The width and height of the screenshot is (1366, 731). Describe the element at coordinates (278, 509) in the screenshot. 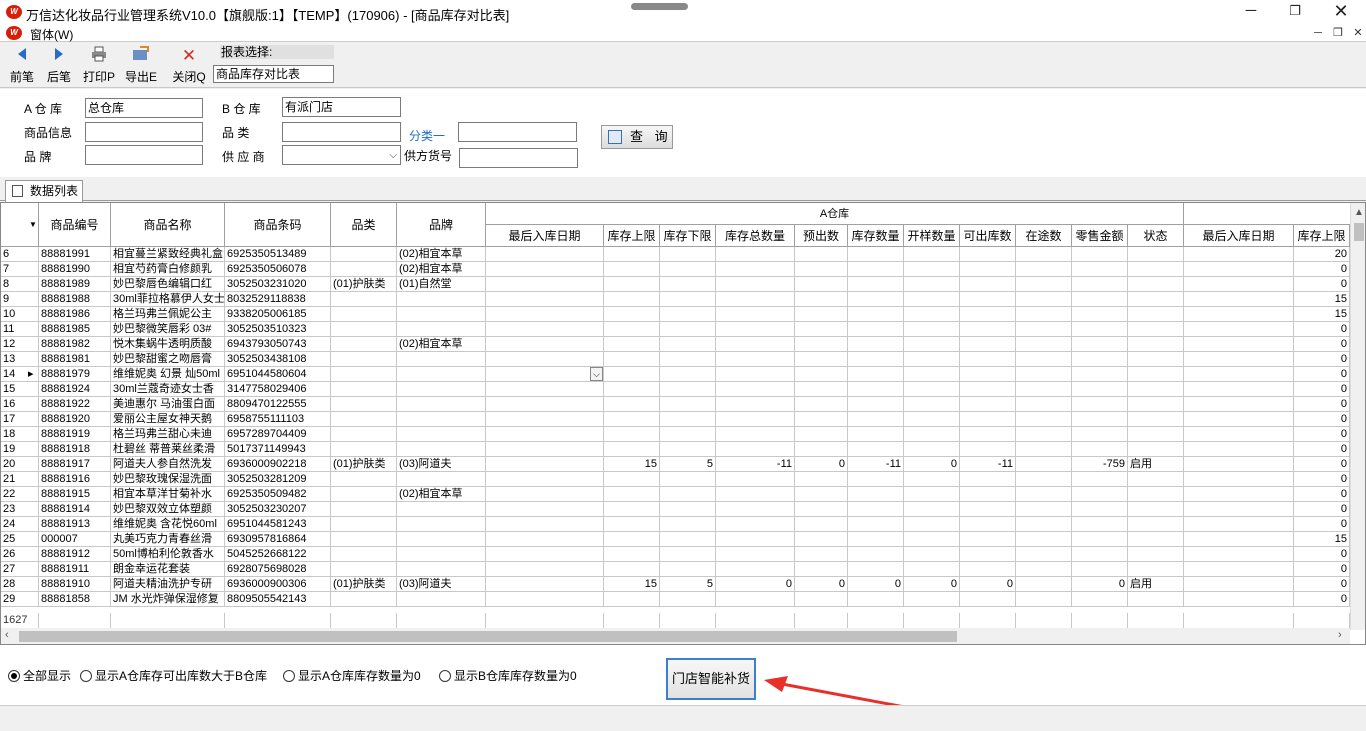

I see `cell-barcode: 3052503230207` at that location.